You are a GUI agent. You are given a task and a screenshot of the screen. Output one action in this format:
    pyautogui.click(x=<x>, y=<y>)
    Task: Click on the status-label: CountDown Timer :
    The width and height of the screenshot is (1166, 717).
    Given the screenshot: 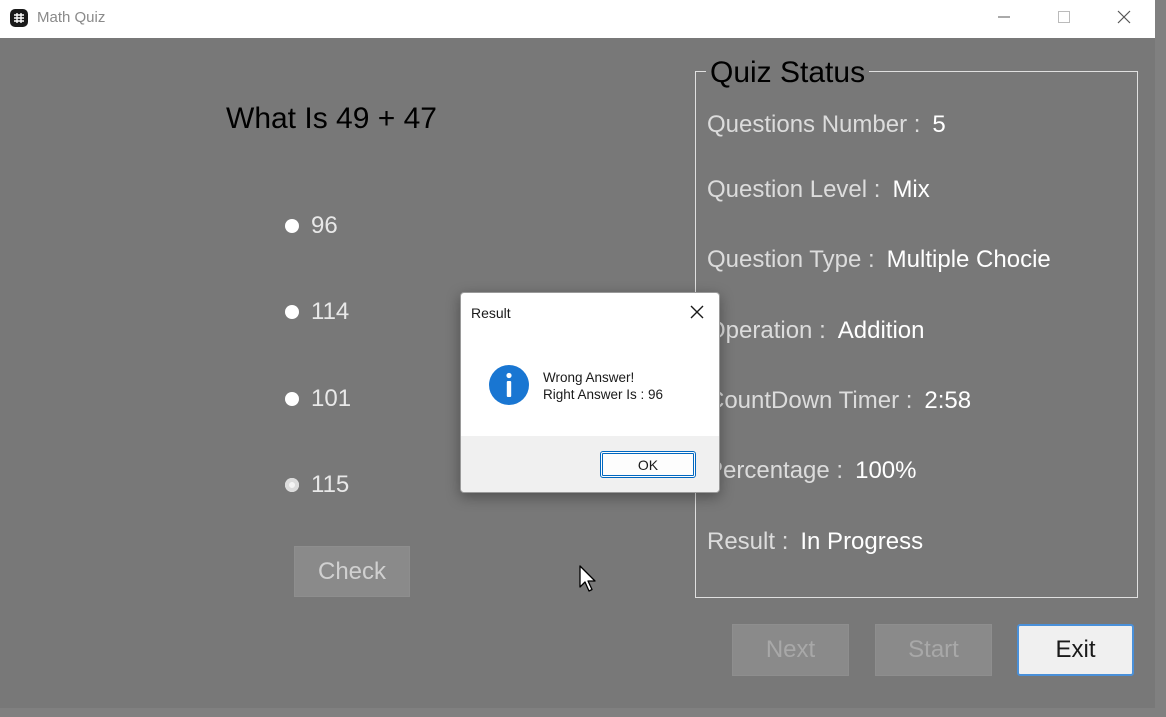 What is the action you would take?
    pyautogui.click(x=810, y=400)
    